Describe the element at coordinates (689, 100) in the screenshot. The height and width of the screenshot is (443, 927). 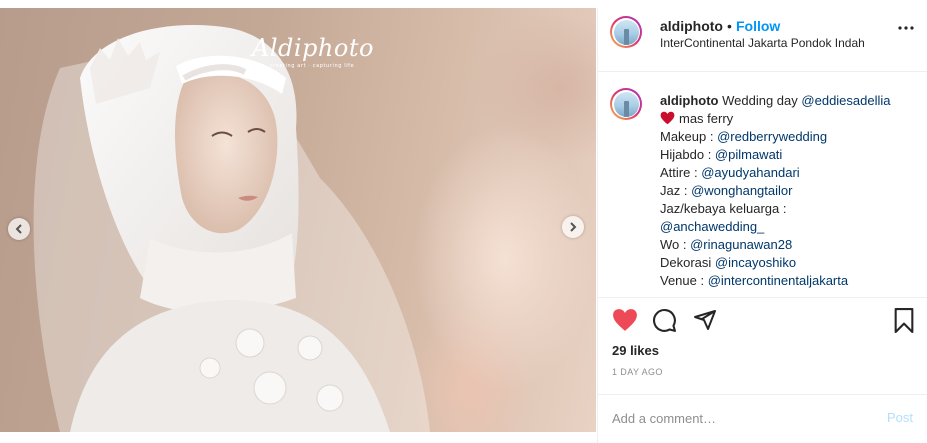
I see `caption-username: aldiphoto` at that location.